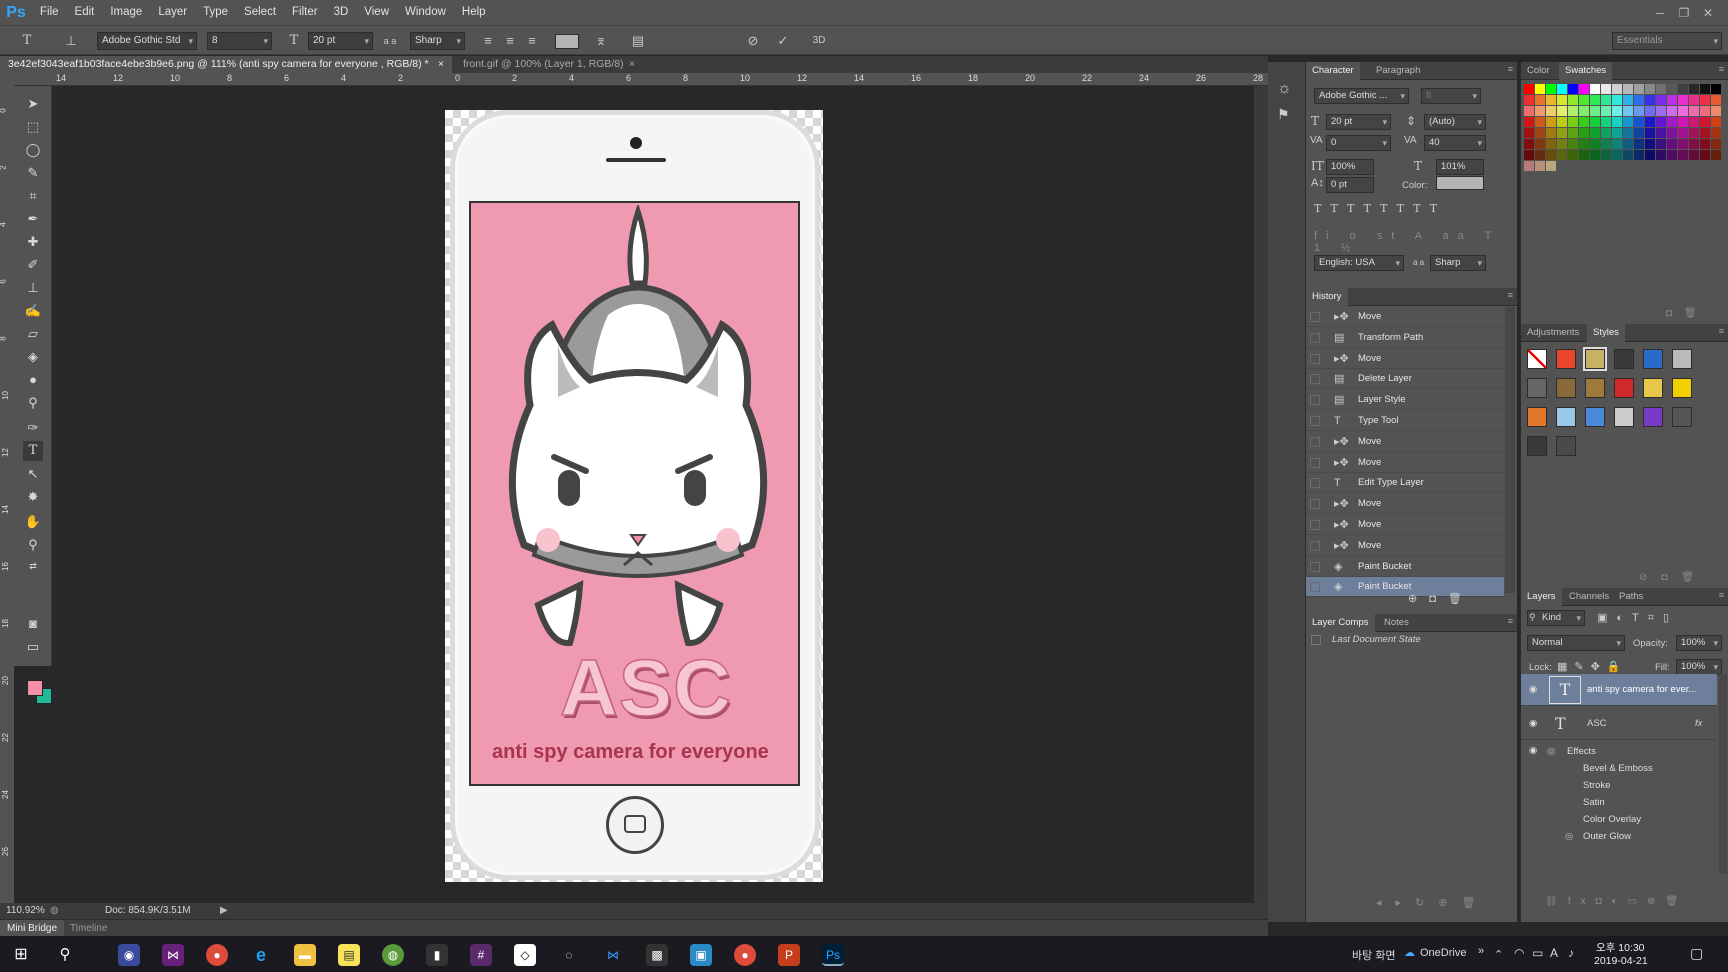 This screenshot has height=972, width=1728. What do you see at coordinates (33, 196) in the screenshot?
I see `crop-tool-icon: ⌗` at bounding box center [33, 196].